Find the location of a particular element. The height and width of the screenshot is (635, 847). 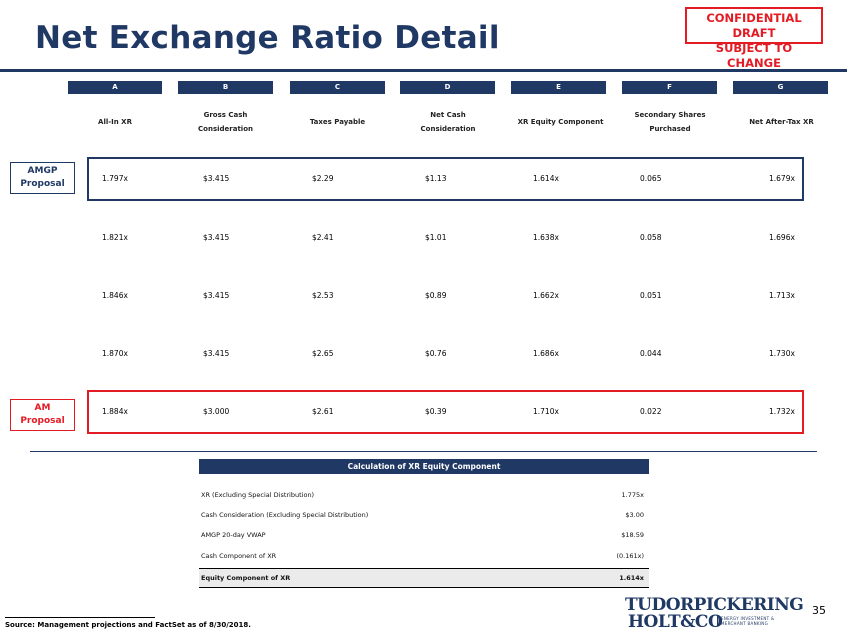

table-cell: 0.051 is located at coordinates (651, 295).